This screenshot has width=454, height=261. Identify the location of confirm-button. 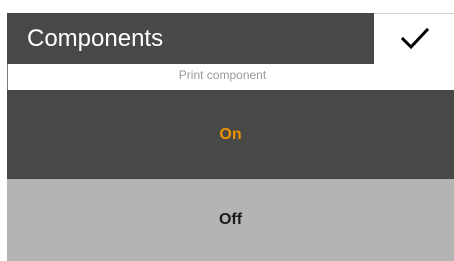
(414, 38).